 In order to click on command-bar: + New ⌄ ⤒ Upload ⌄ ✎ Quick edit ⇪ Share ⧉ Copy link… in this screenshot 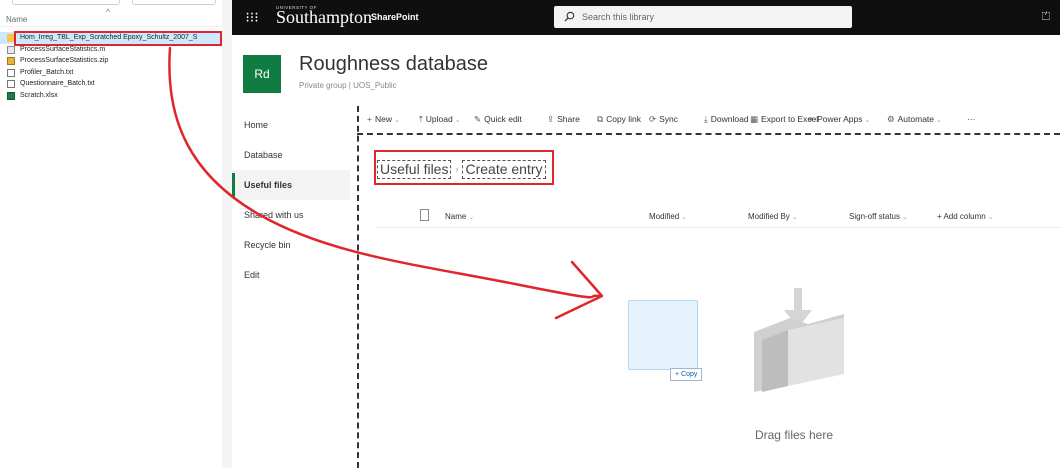, I will do `click(713, 120)`.